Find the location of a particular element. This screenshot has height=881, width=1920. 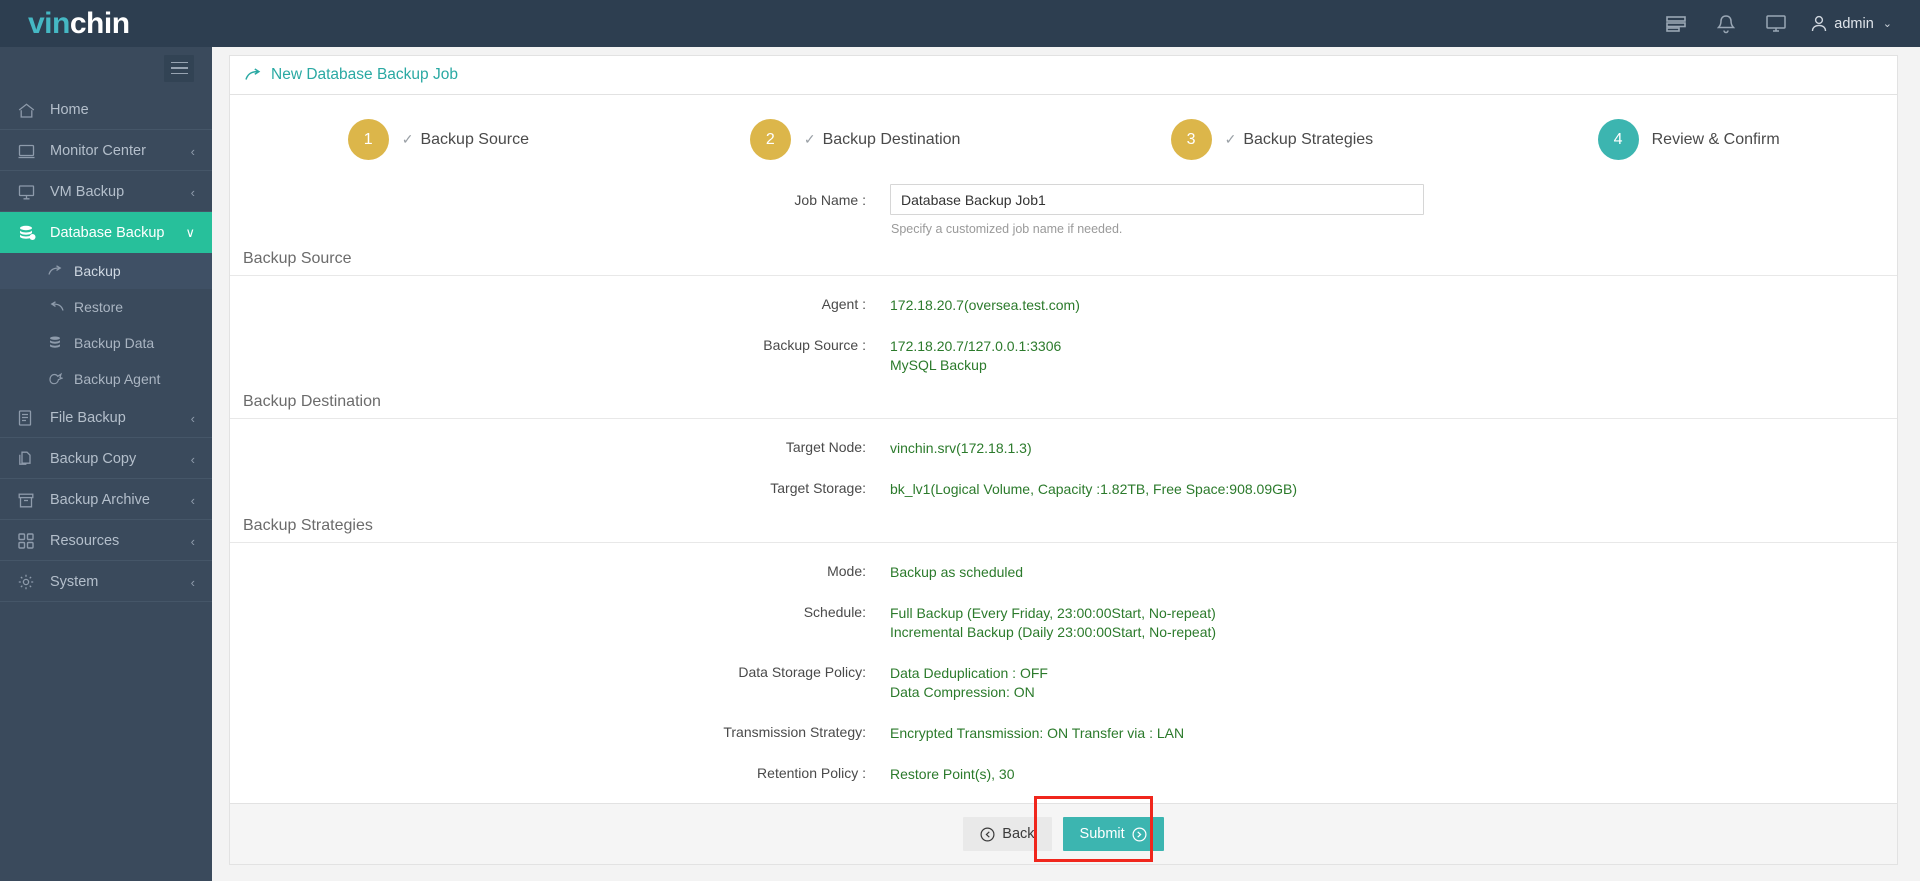

job-name-input is located at coordinates (1157, 199).